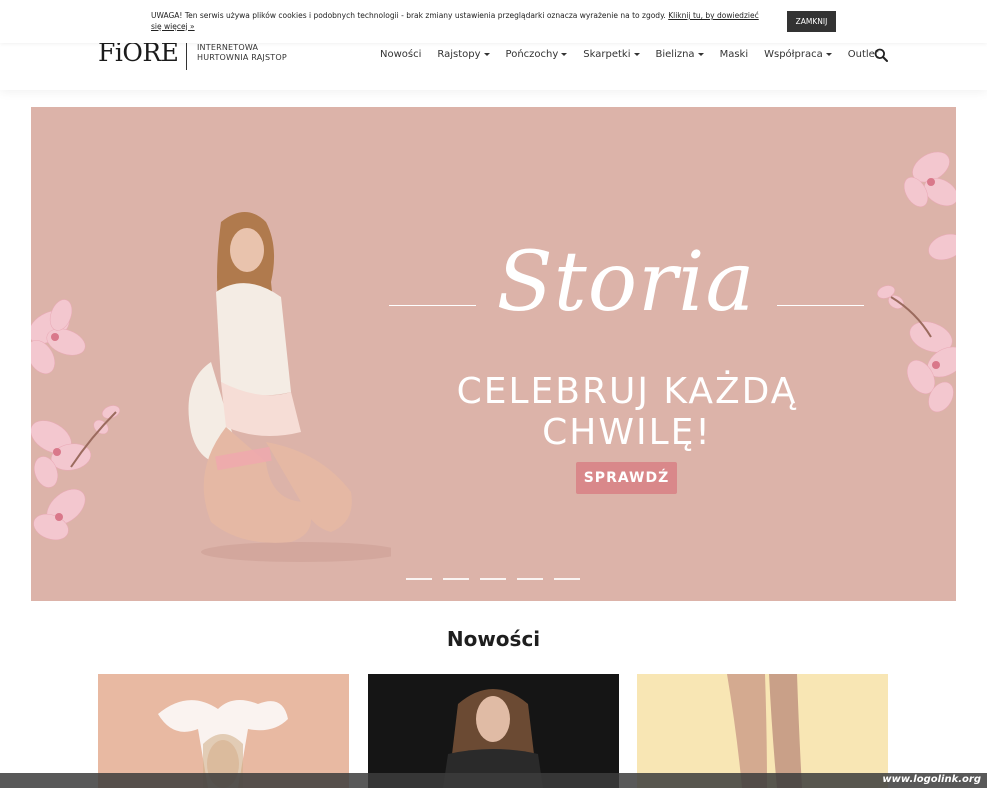  I want to click on nav-item-maski: Maski, so click(734, 54).